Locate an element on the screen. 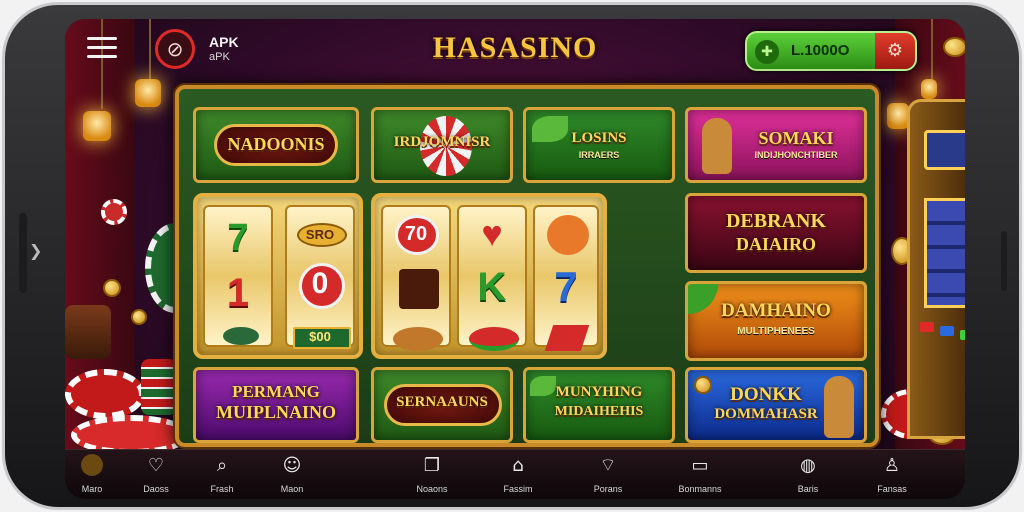 Image resolution: width=1024 pixels, height=512 pixels. nav-item: ♡ Daoss is located at coordinates (156, 476).